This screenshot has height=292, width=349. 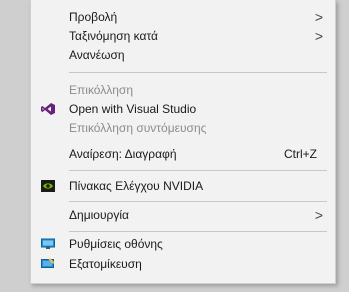 What do you see at coordinates (97, 55) in the screenshot?
I see `menu-item-label: Ανανέωση` at bounding box center [97, 55].